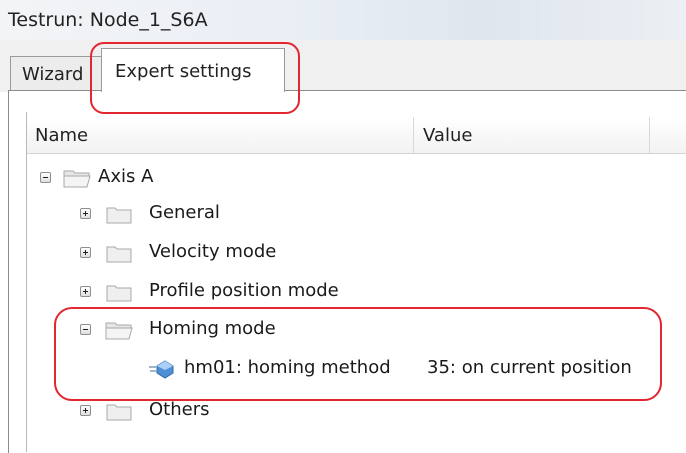  Describe the element at coordinates (45, 177) in the screenshot. I see `collapse-icon` at that location.